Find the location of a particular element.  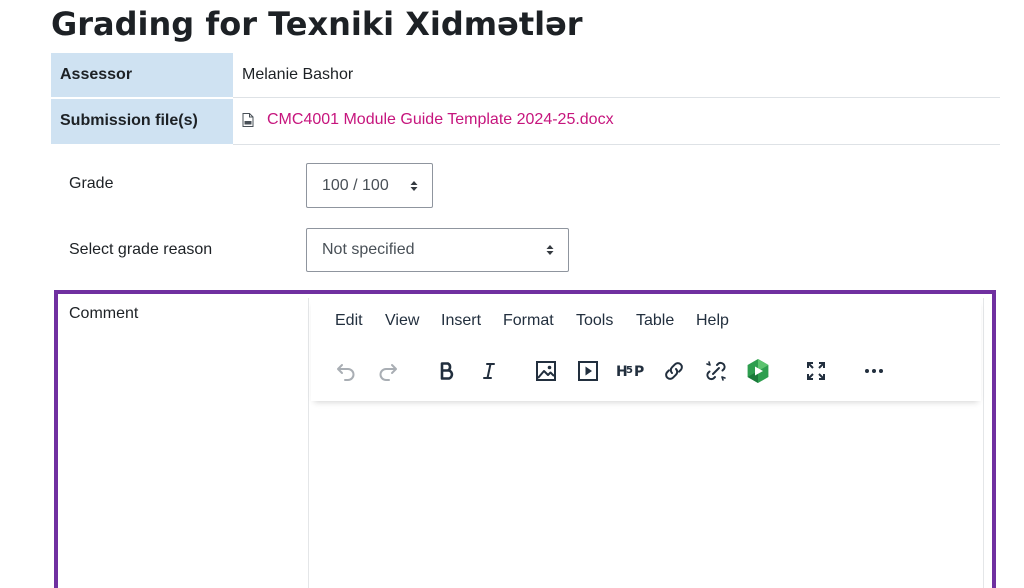

svg-text: 5 is located at coordinates (629, 370).